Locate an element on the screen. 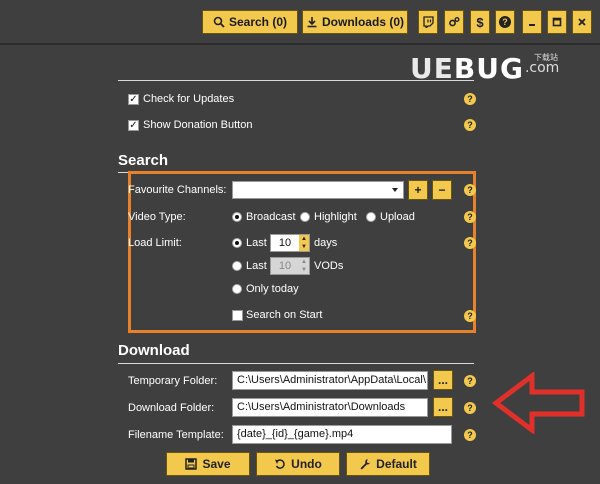 This screenshot has width=600, height=484. toolbar-divider is located at coordinates (300, 44).